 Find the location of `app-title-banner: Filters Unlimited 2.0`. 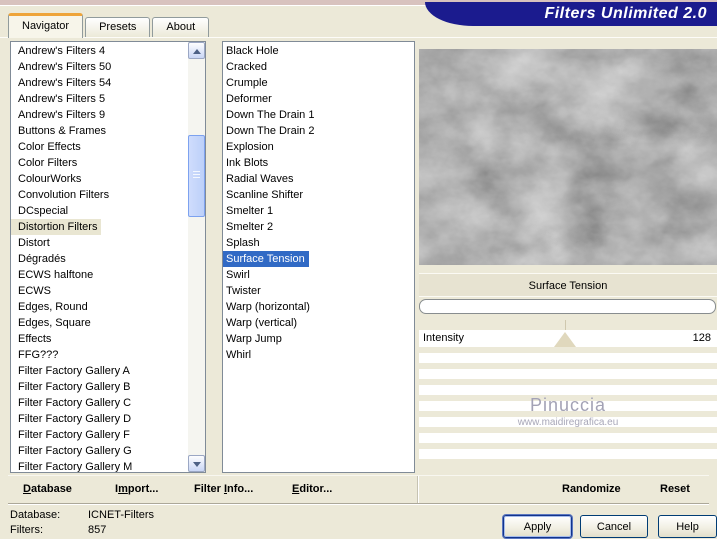

app-title-banner: Filters Unlimited 2.0 is located at coordinates (571, 14).